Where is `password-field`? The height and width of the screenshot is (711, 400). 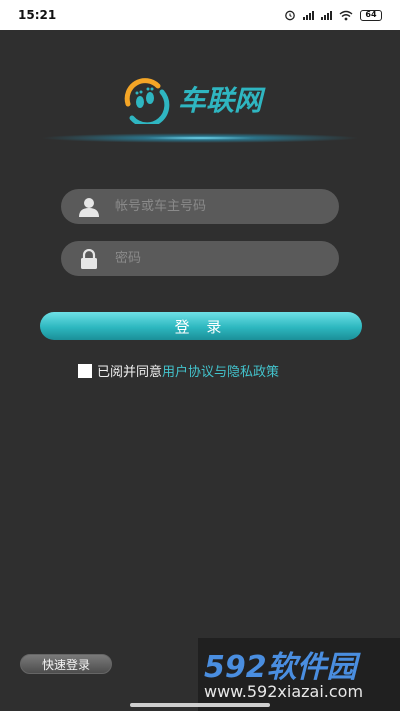 password-field is located at coordinates (200, 258).